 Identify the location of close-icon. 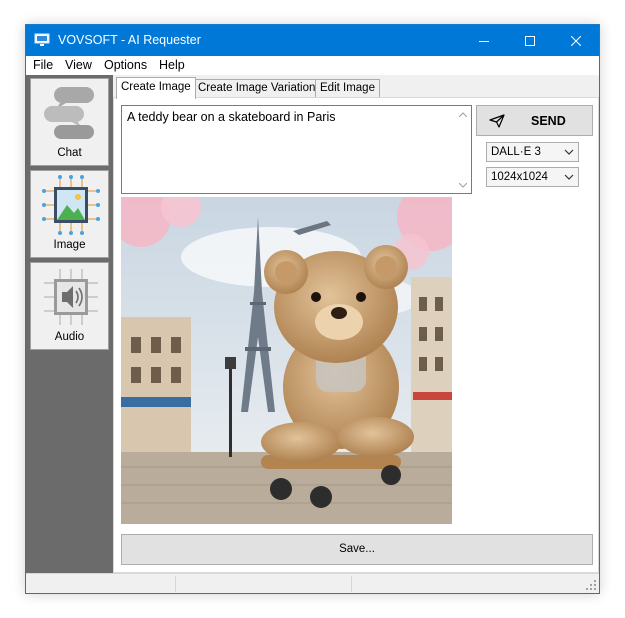
(576, 40).